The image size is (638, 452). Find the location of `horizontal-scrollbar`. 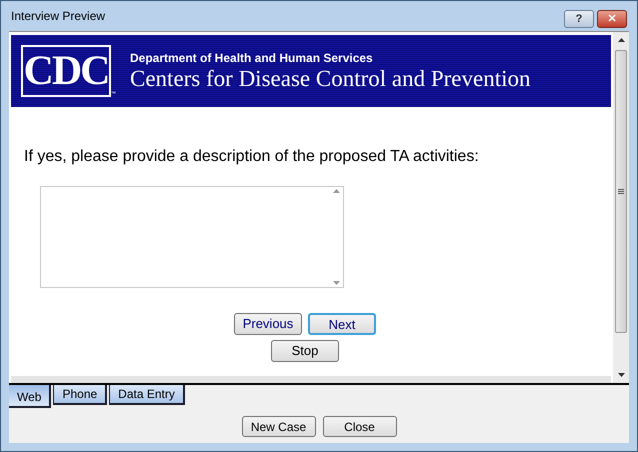

horizontal-scrollbar is located at coordinates (311, 379).